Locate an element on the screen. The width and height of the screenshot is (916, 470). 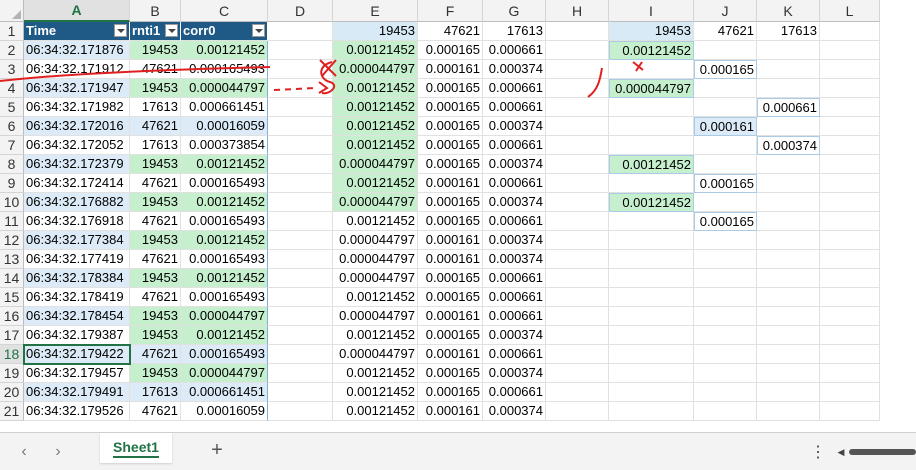
efg-header: 19453 is located at coordinates (375, 31).